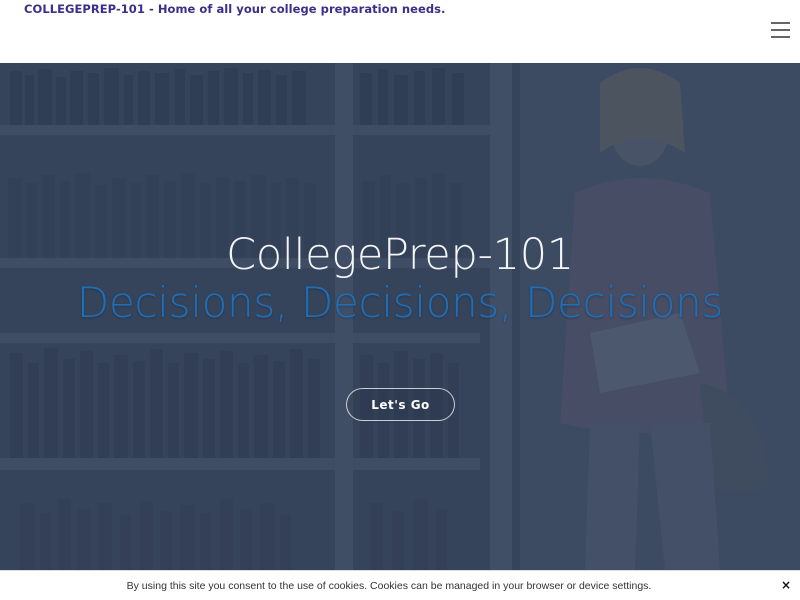  I want to click on hero-subtitle: Decisions, Decisions, Decisions, so click(400, 302).